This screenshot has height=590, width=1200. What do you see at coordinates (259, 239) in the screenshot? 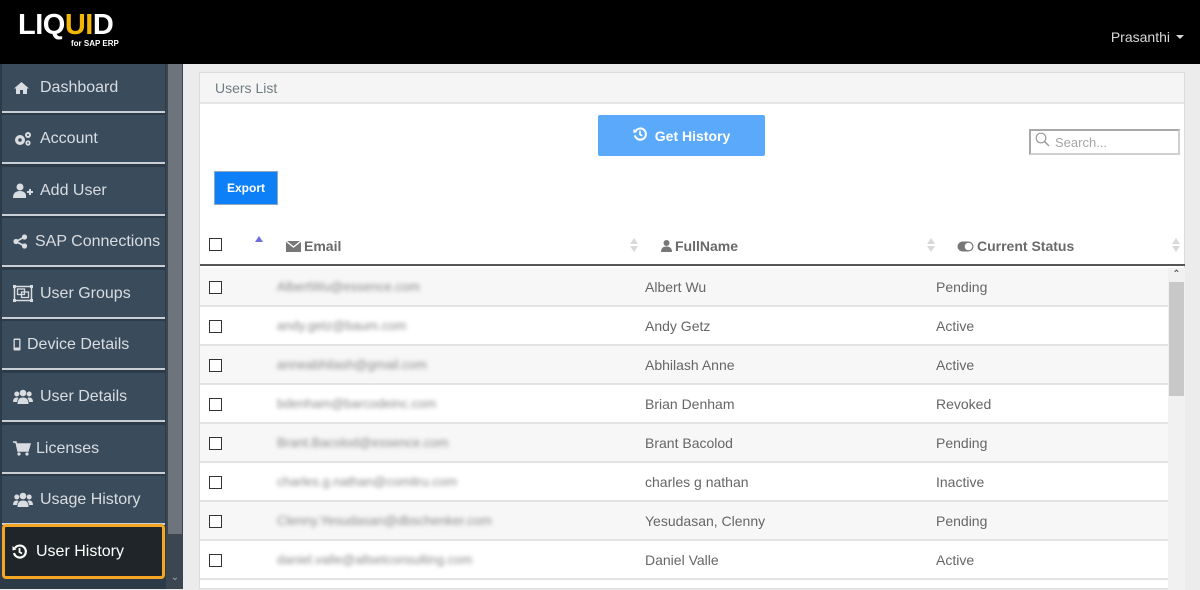
I see `sort-asc-icon` at bounding box center [259, 239].